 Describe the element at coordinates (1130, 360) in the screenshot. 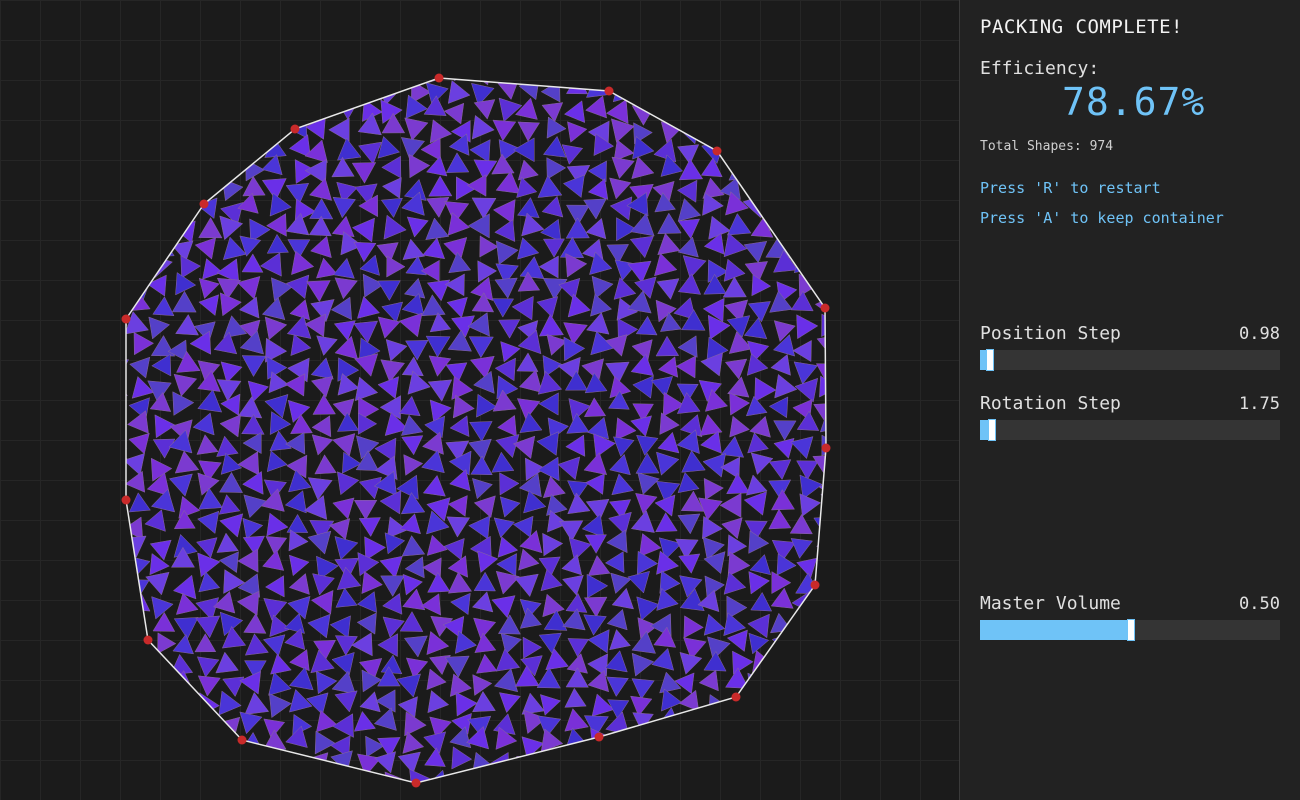

I see `position-step-slider` at that location.